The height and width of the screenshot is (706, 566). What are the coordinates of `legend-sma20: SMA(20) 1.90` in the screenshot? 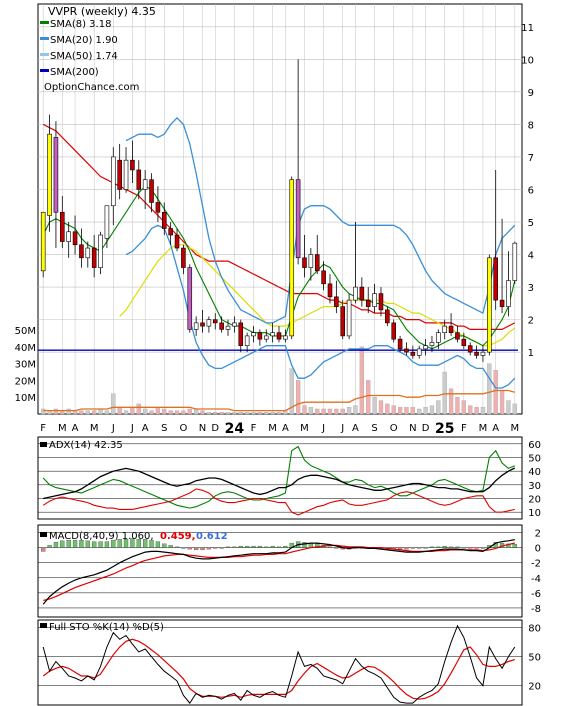 It's located at (84, 40).